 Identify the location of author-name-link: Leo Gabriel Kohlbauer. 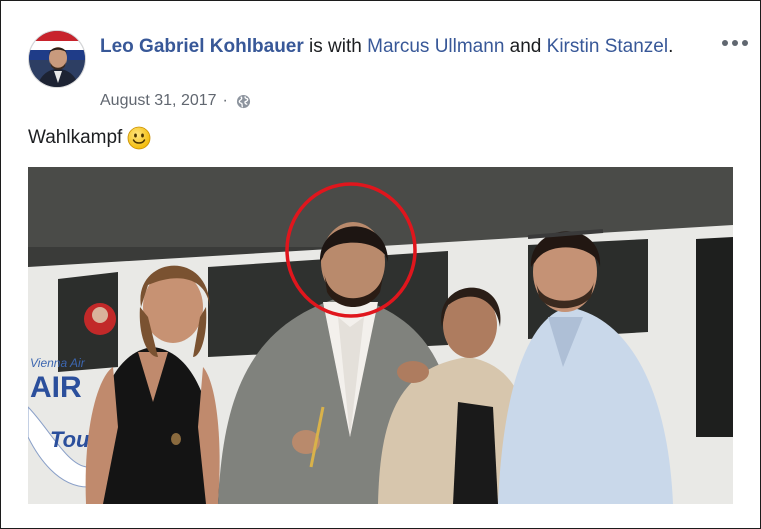
(202, 46).